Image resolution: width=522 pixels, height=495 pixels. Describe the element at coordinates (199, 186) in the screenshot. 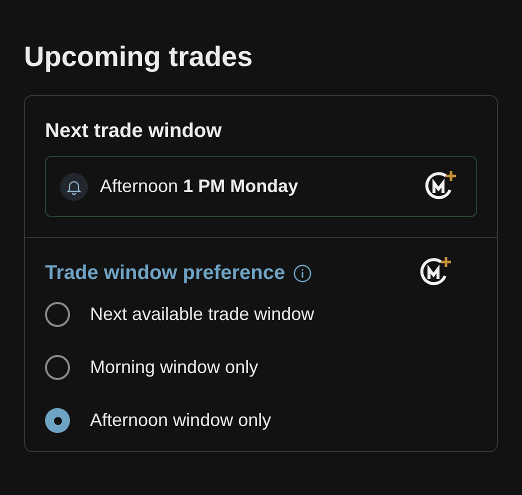

I see `next-window-time: Afternoon 1 PM Monday` at that location.